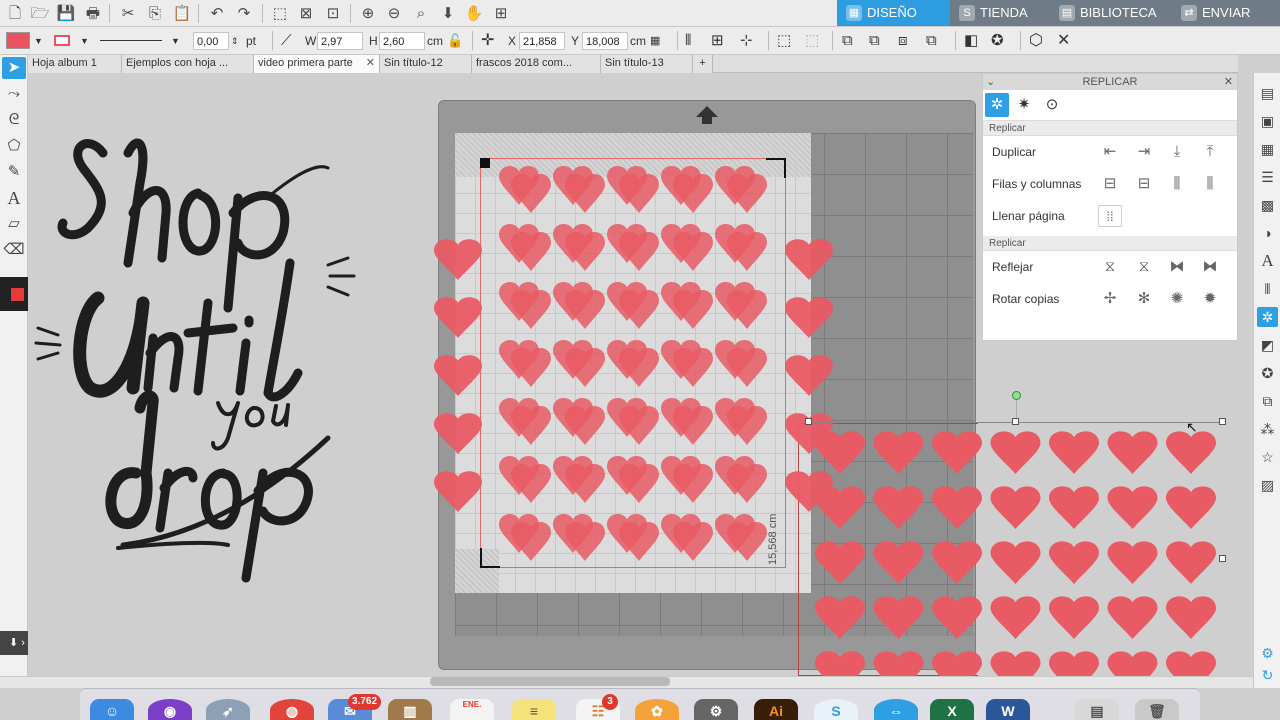  What do you see at coordinates (1222, 558) in the screenshot?
I see `resize-handle` at bounding box center [1222, 558].